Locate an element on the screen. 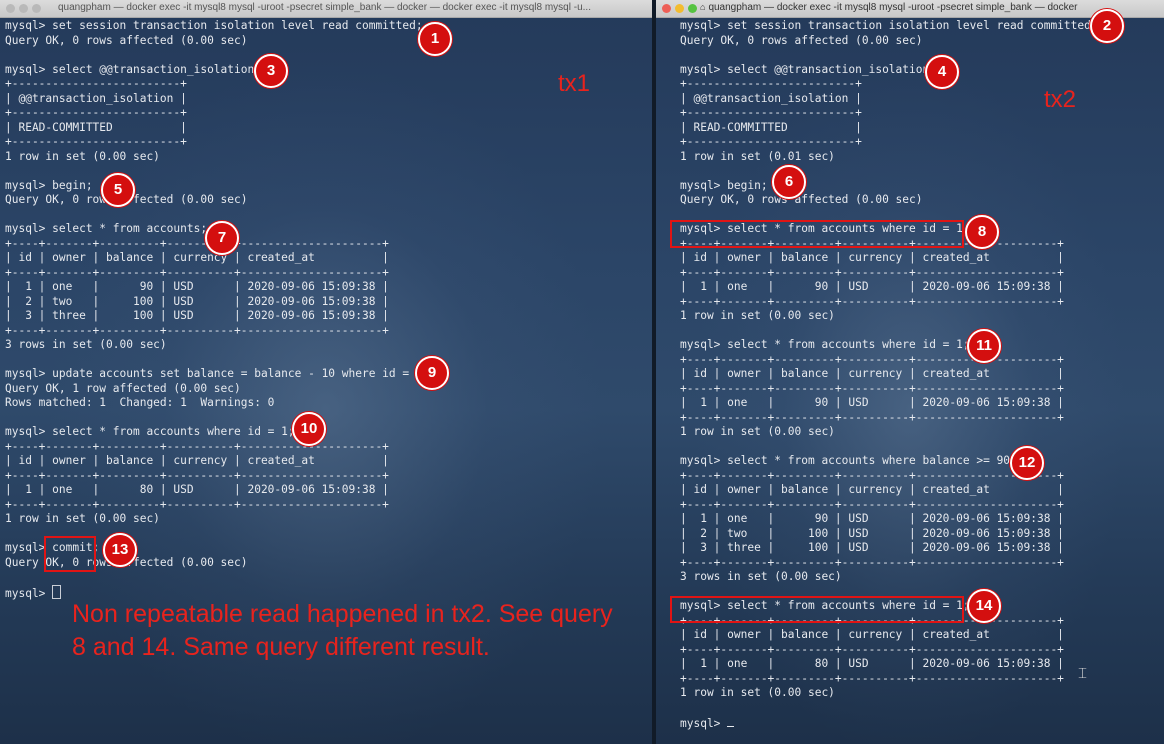  step-badge-5: 5 is located at coordinates (118, 190).